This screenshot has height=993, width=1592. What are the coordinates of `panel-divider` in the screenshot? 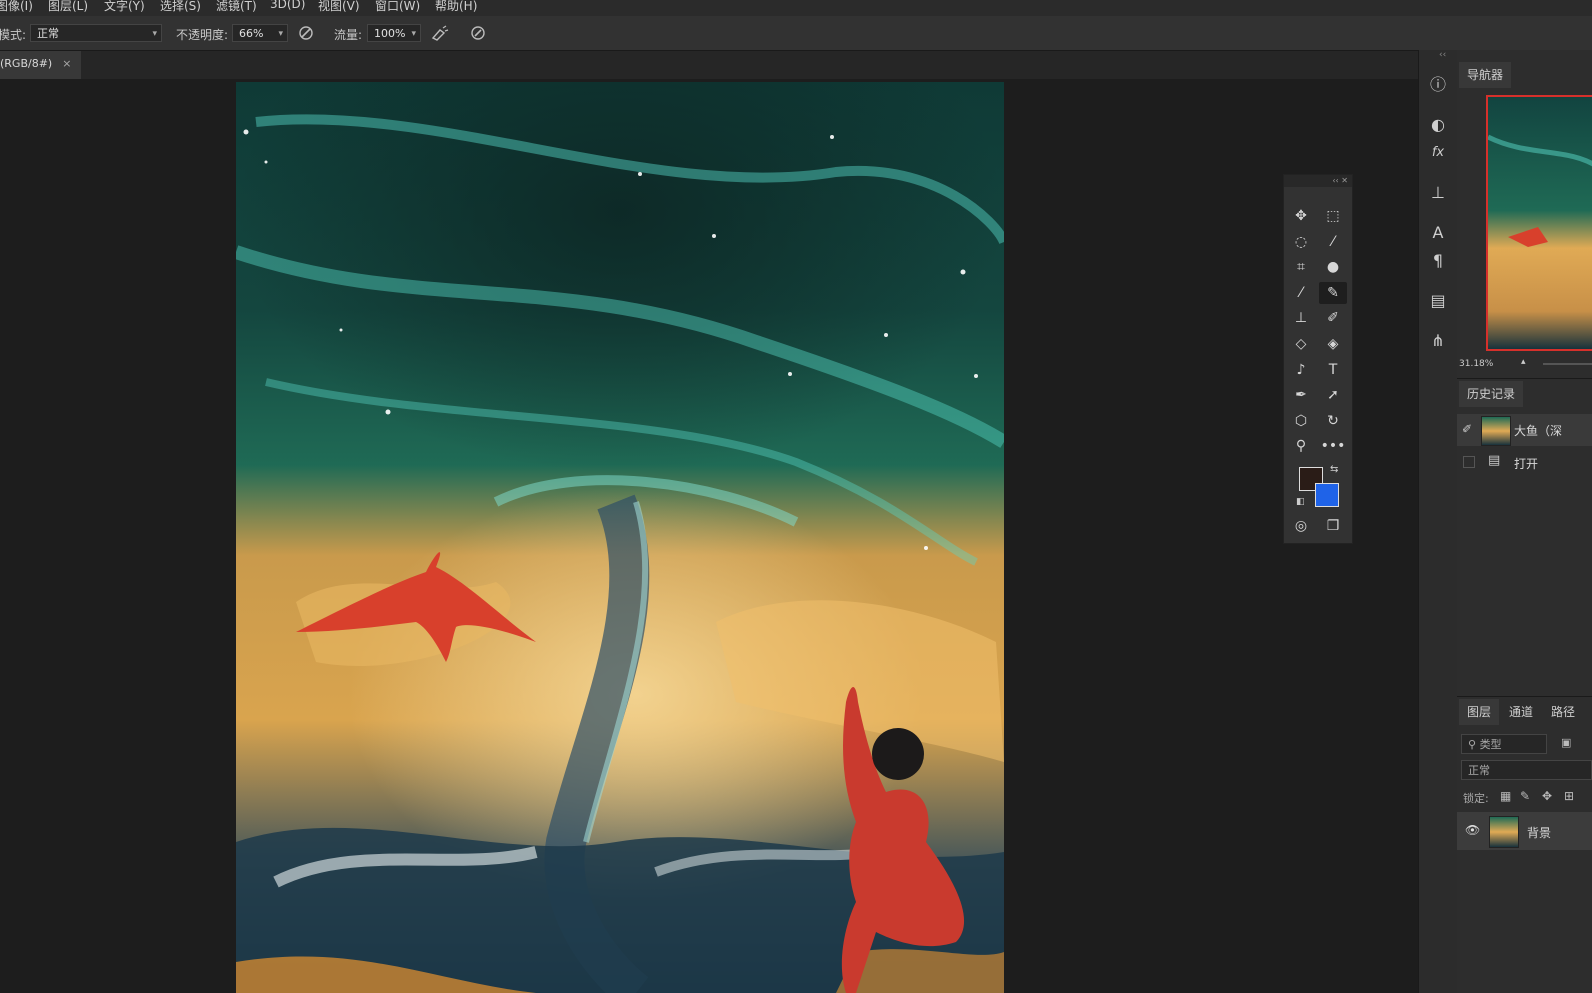 It's located at (1524, 696).